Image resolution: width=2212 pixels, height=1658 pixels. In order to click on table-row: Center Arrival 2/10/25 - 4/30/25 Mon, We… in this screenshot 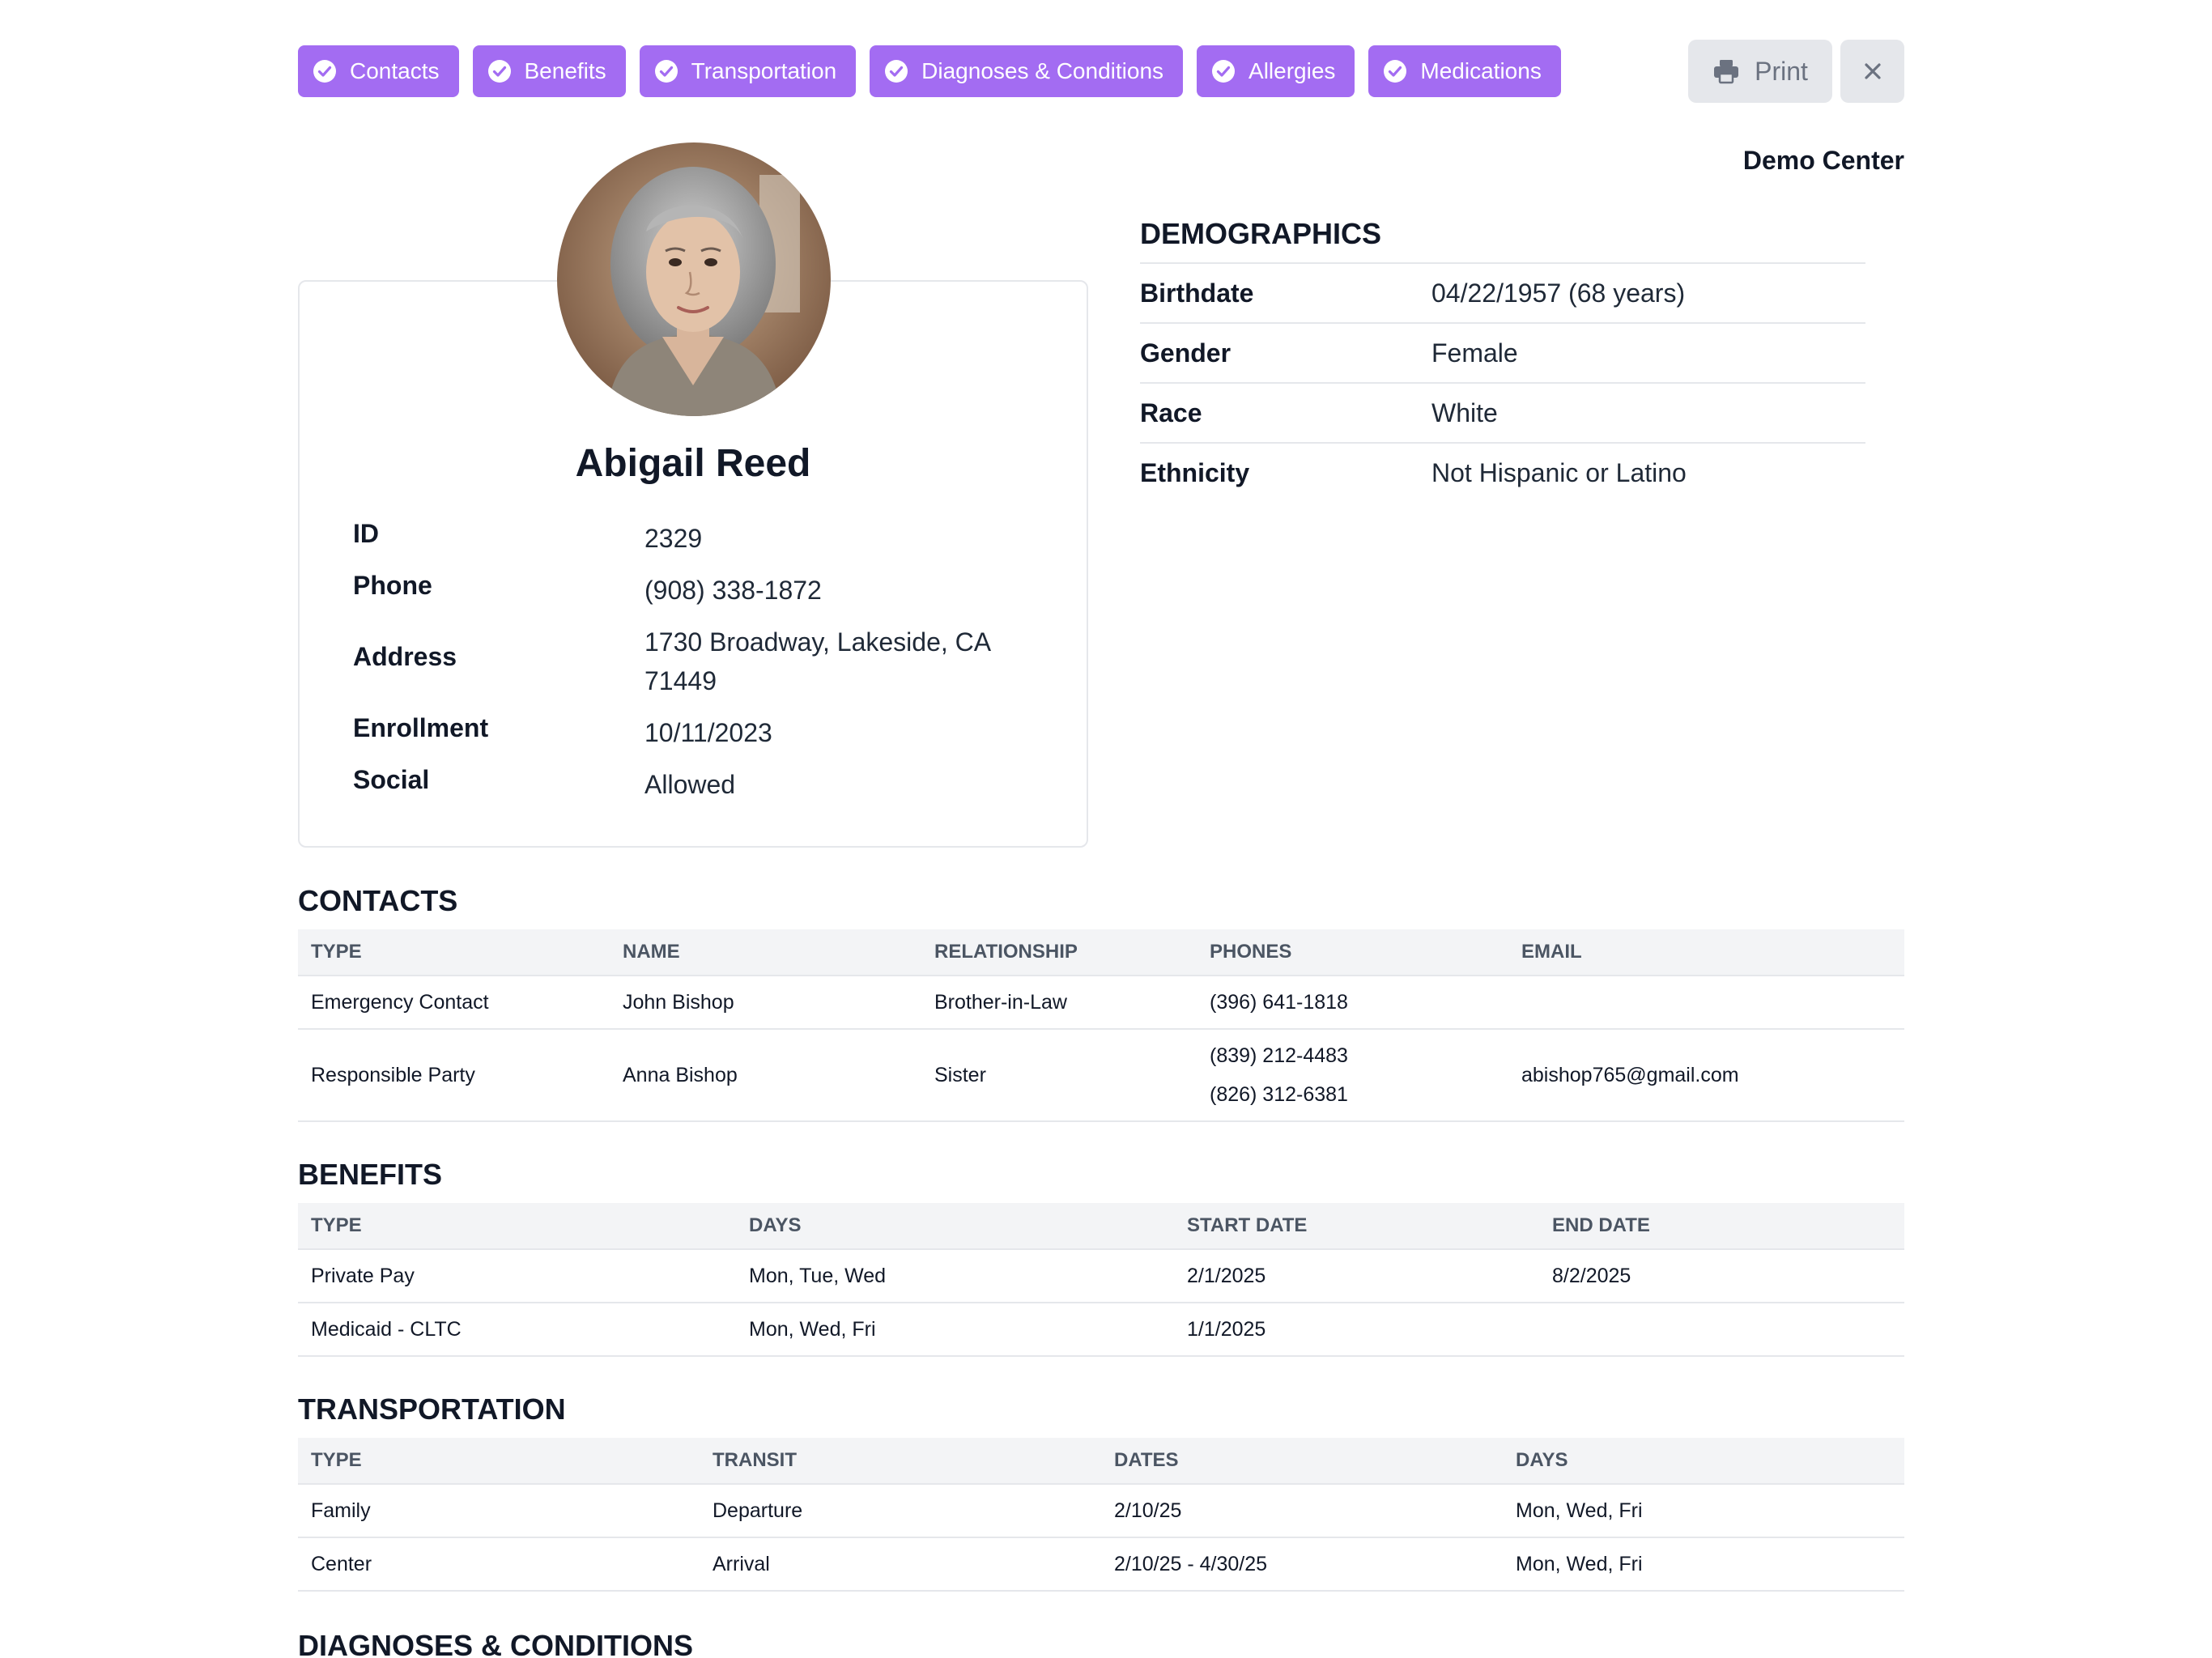, I will do `click(1101, 1565)`.